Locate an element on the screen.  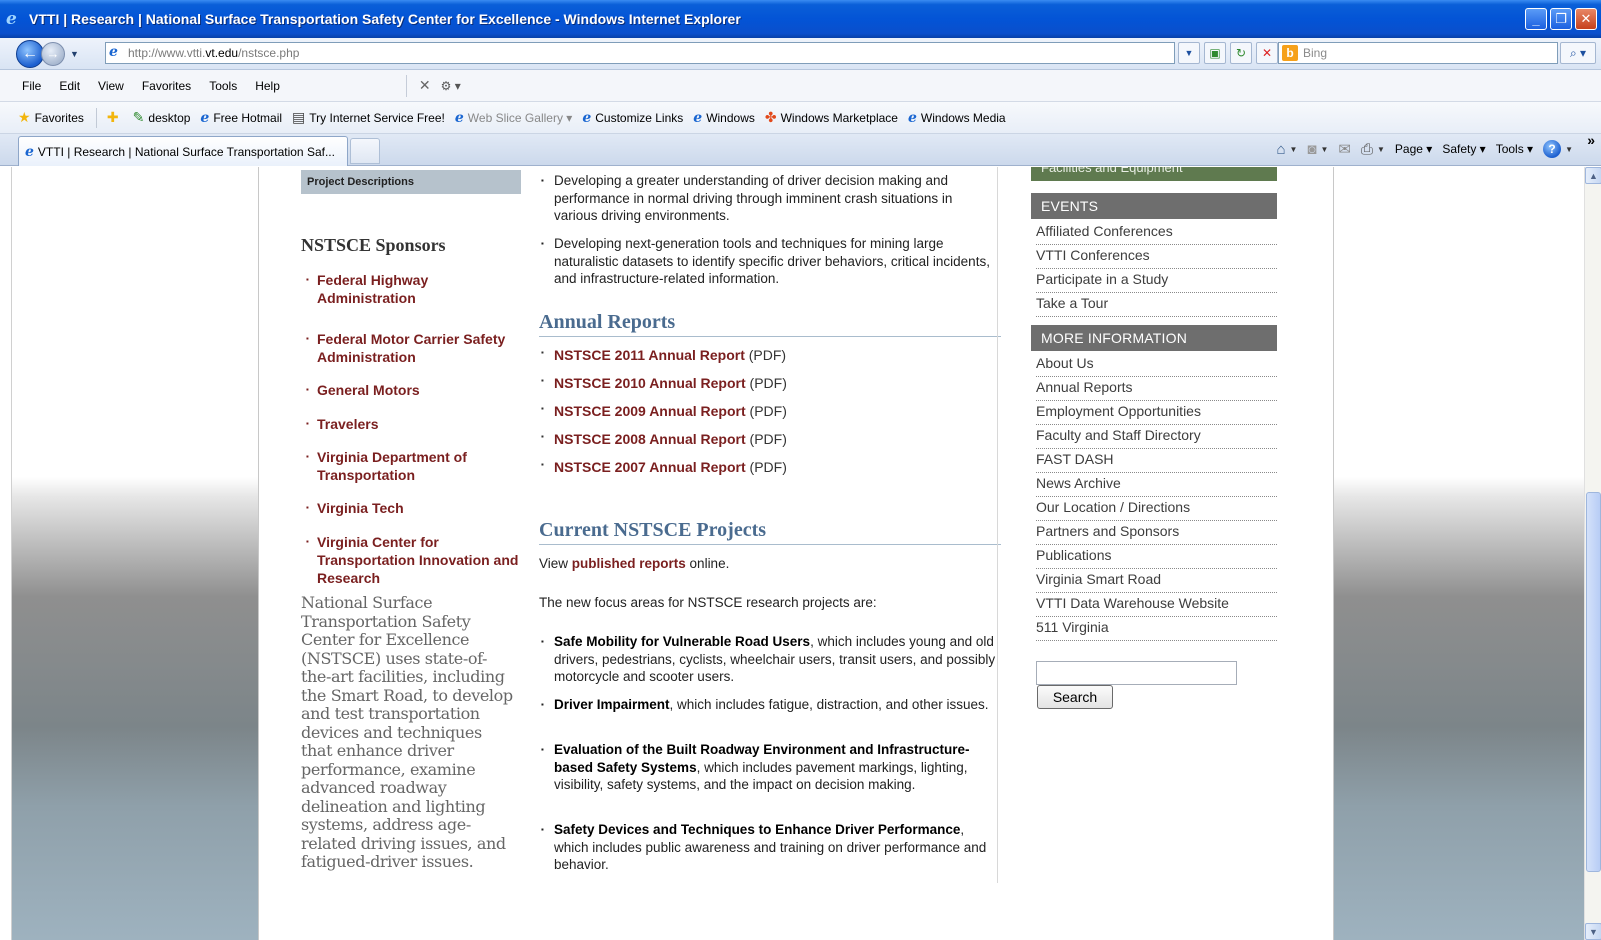
stop-icon: ✕ is located at coordinates (1267, 53).